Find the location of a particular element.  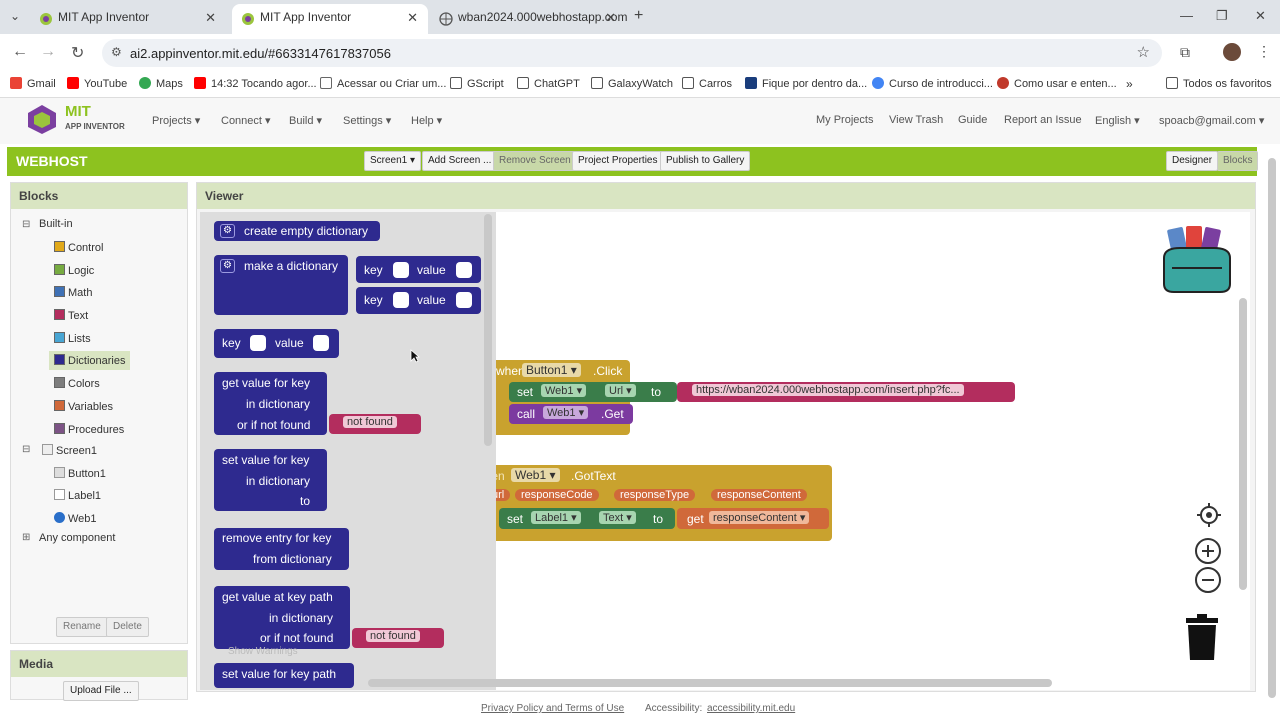

bookmark-star-icon: ☆ is located at coordinates (1143, 52).